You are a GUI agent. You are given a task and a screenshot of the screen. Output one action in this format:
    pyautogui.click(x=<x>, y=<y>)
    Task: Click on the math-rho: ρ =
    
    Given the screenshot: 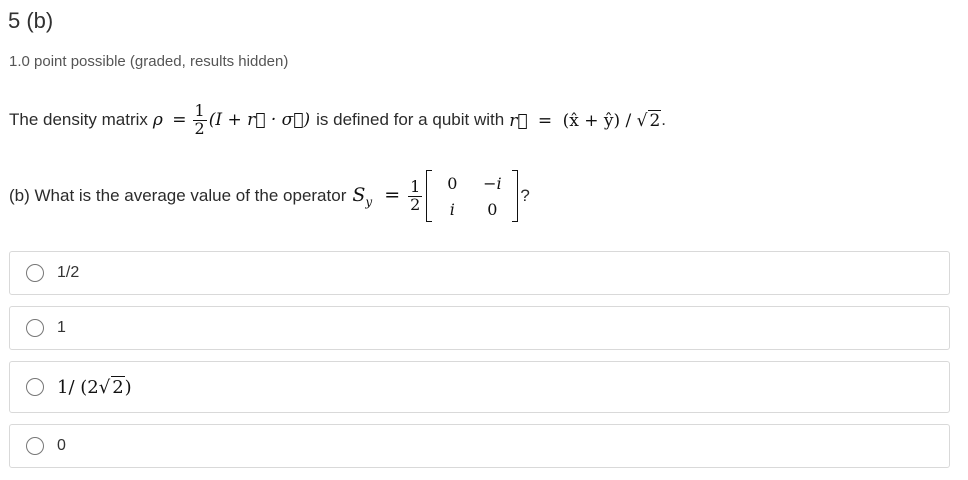 What is the action you would take?
    pyautogui.click(x=169, y=120)
    